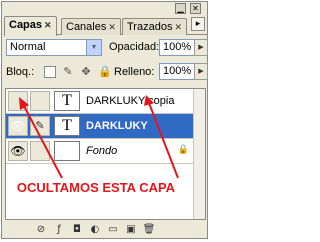  What do you see at coordinates (77, 230) in the screenshot?
I see `layer-mask-icon: ◘` at bounding box center [77, 230].